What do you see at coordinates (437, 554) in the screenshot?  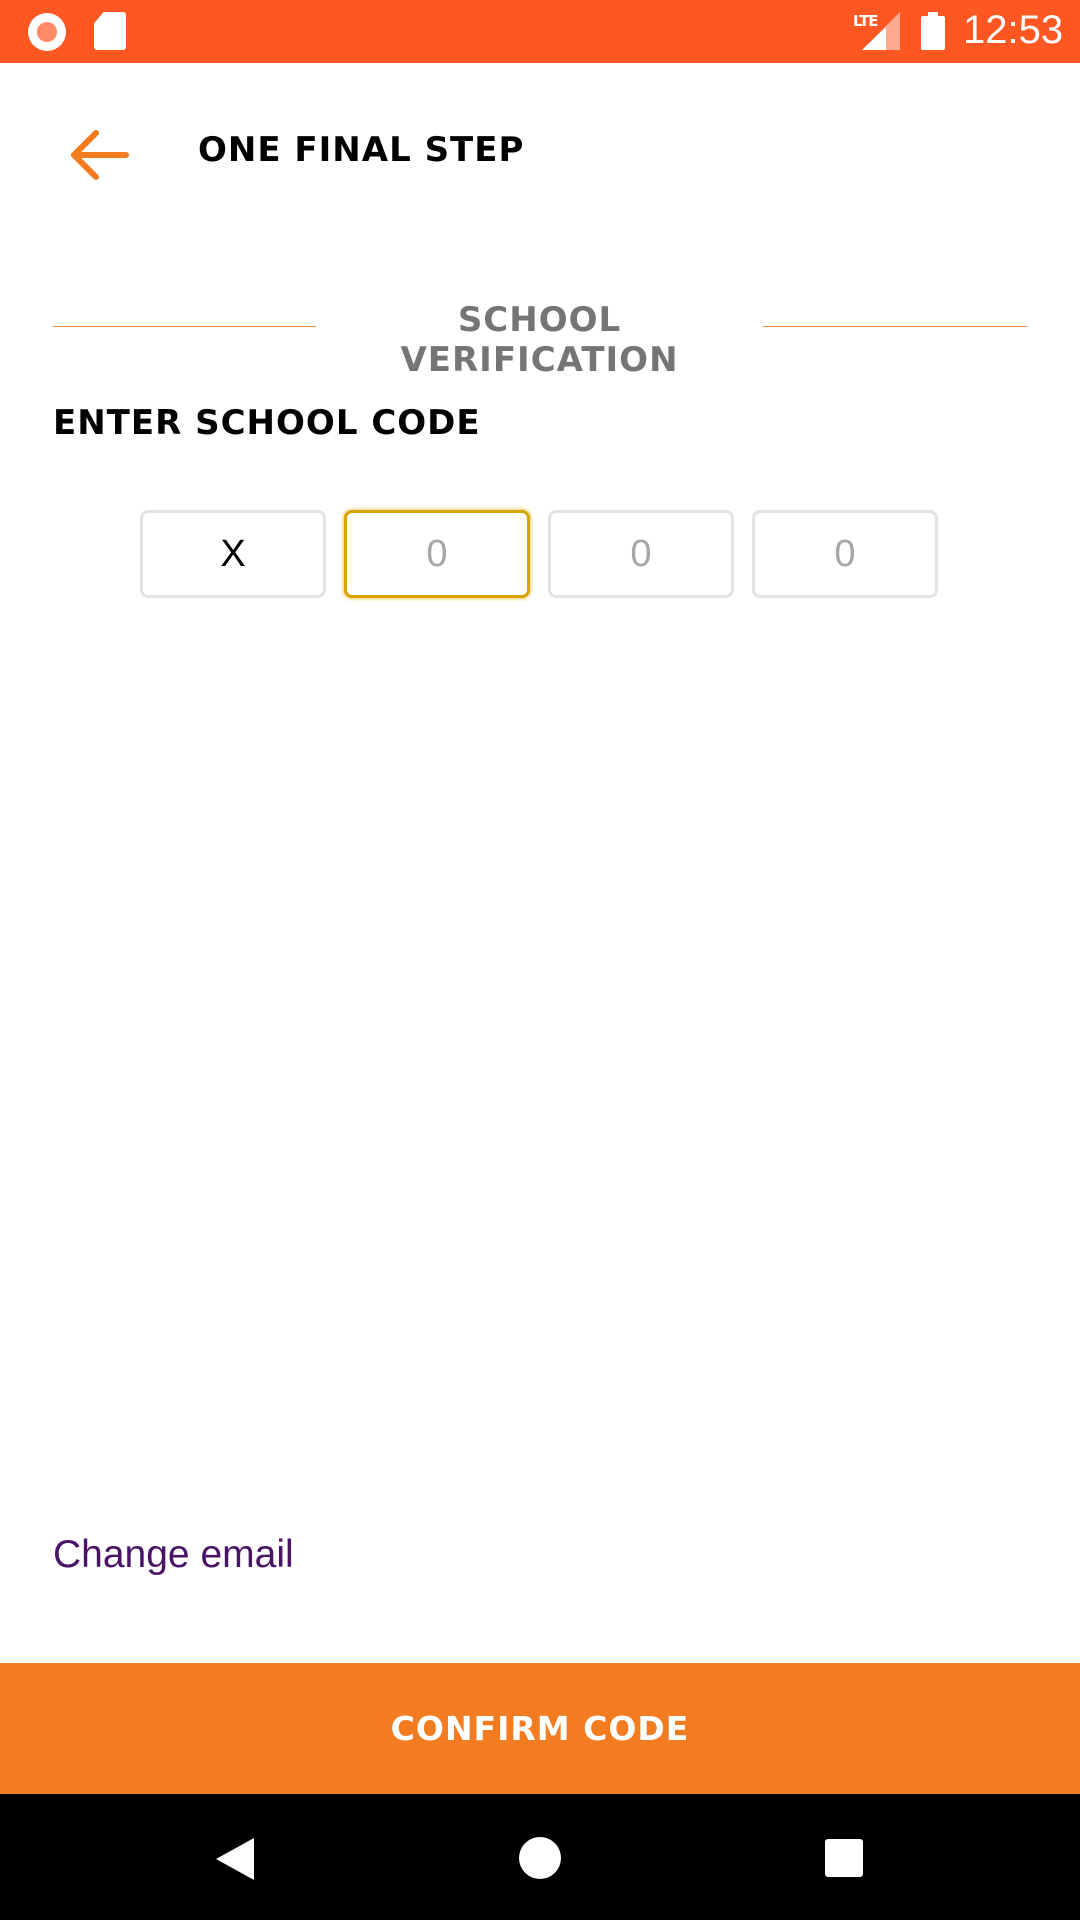 I see `code-digit-2-input: 0` at bounding box center [437, 554].